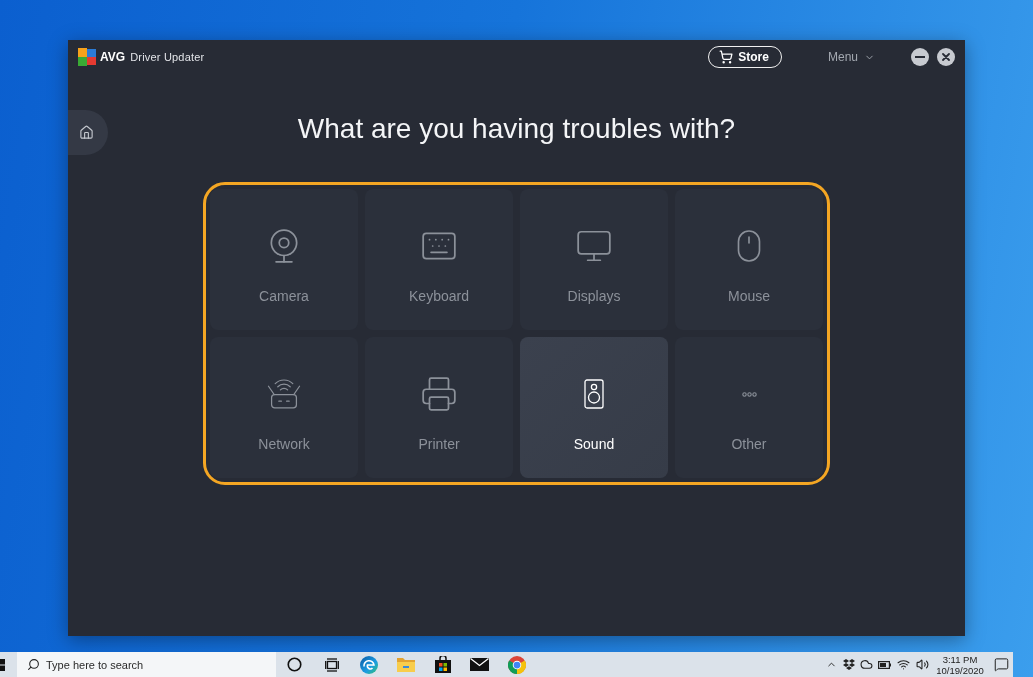  I want to click on home-button, so click(88, 132).